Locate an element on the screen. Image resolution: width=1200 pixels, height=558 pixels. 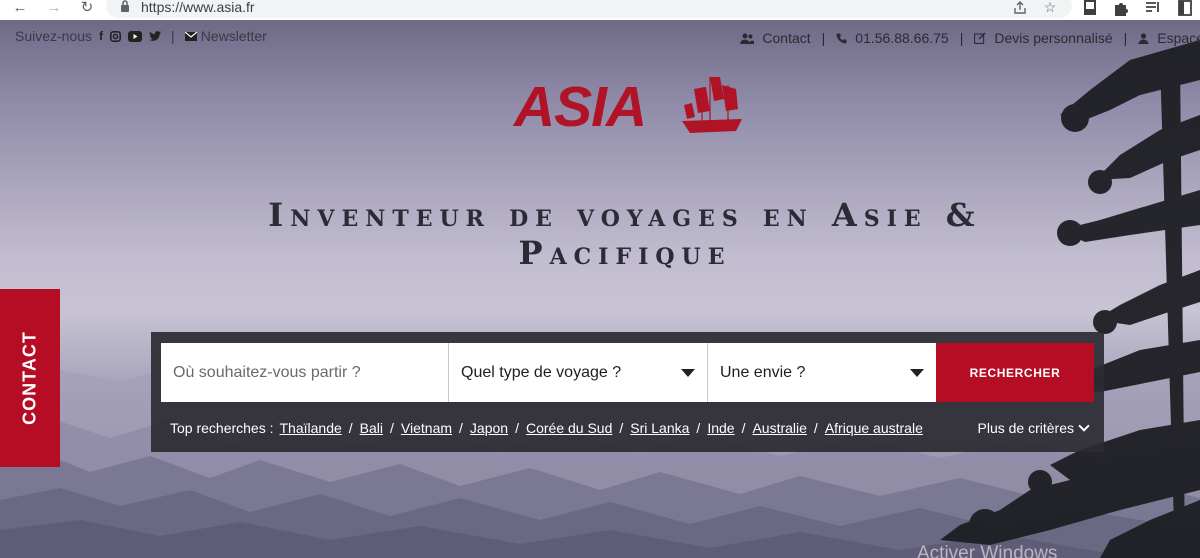
asia-logo: ASIA is located at coordinates (629, 107).